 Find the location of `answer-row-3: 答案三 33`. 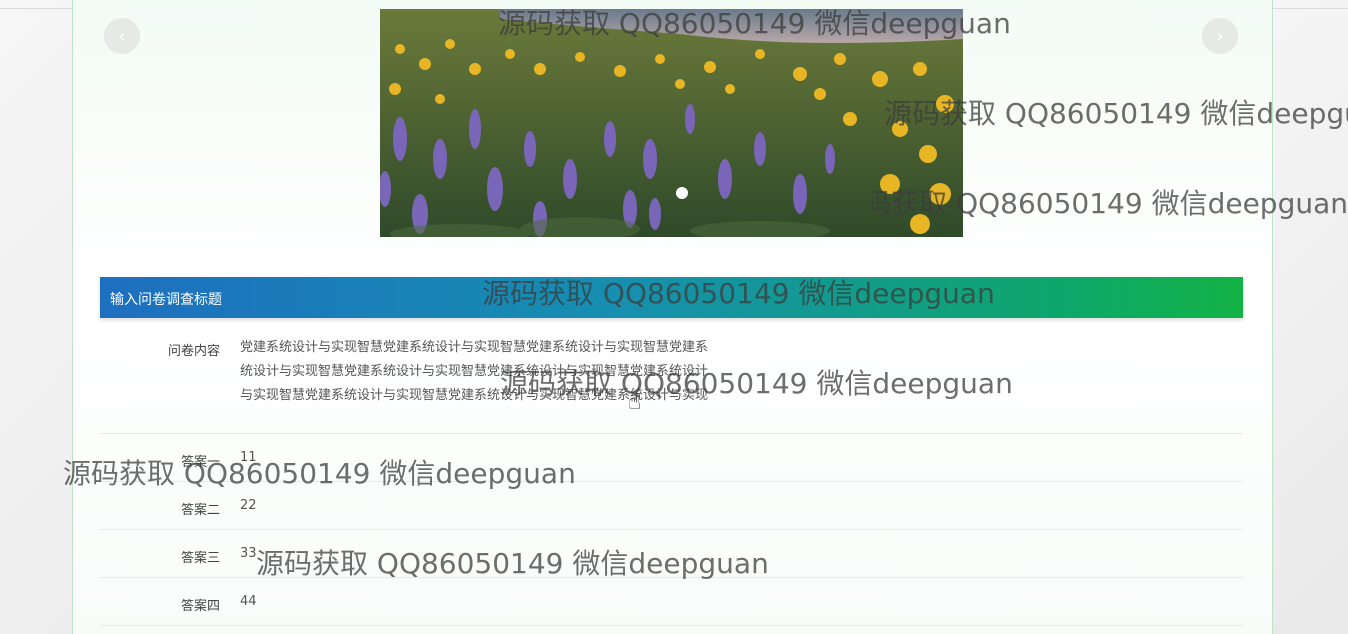

answer-row-3: 答案三 33 is located at coordinates (671, 554).